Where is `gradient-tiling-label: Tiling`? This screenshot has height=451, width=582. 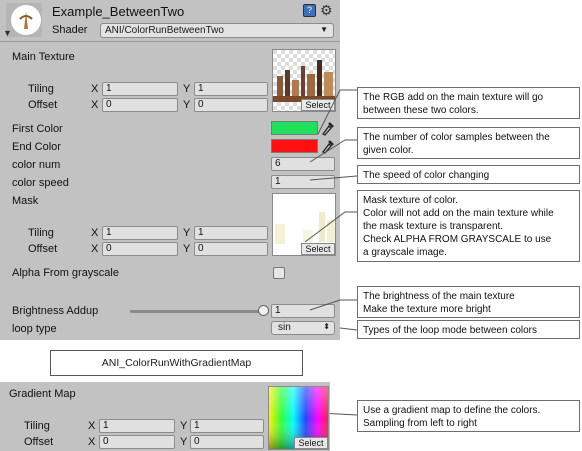 gradient-tiling-label: Tiling is located at coordinates (37, 426).